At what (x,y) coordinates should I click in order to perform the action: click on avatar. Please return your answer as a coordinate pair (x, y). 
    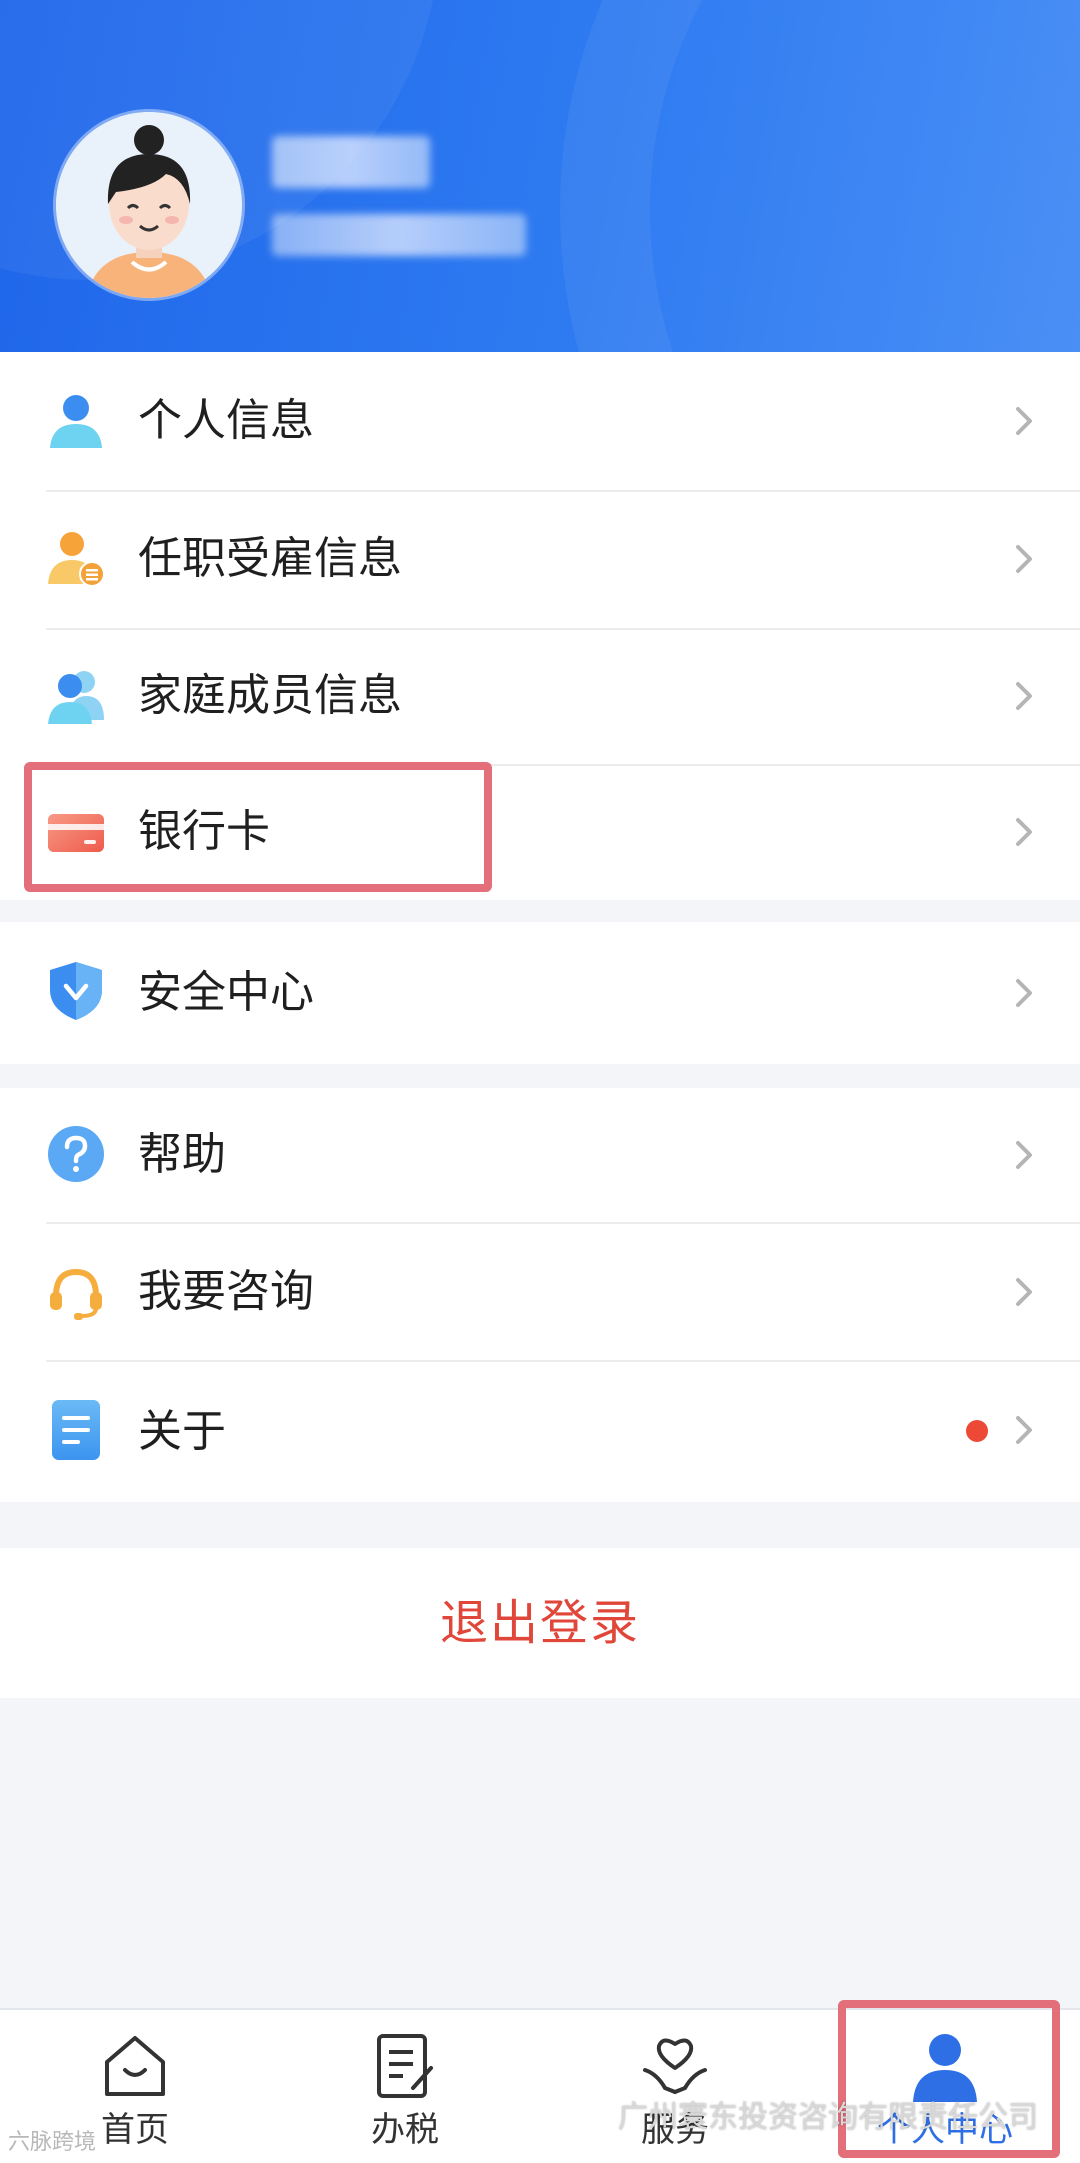
    Looking at the image, I should click on (149, 205).